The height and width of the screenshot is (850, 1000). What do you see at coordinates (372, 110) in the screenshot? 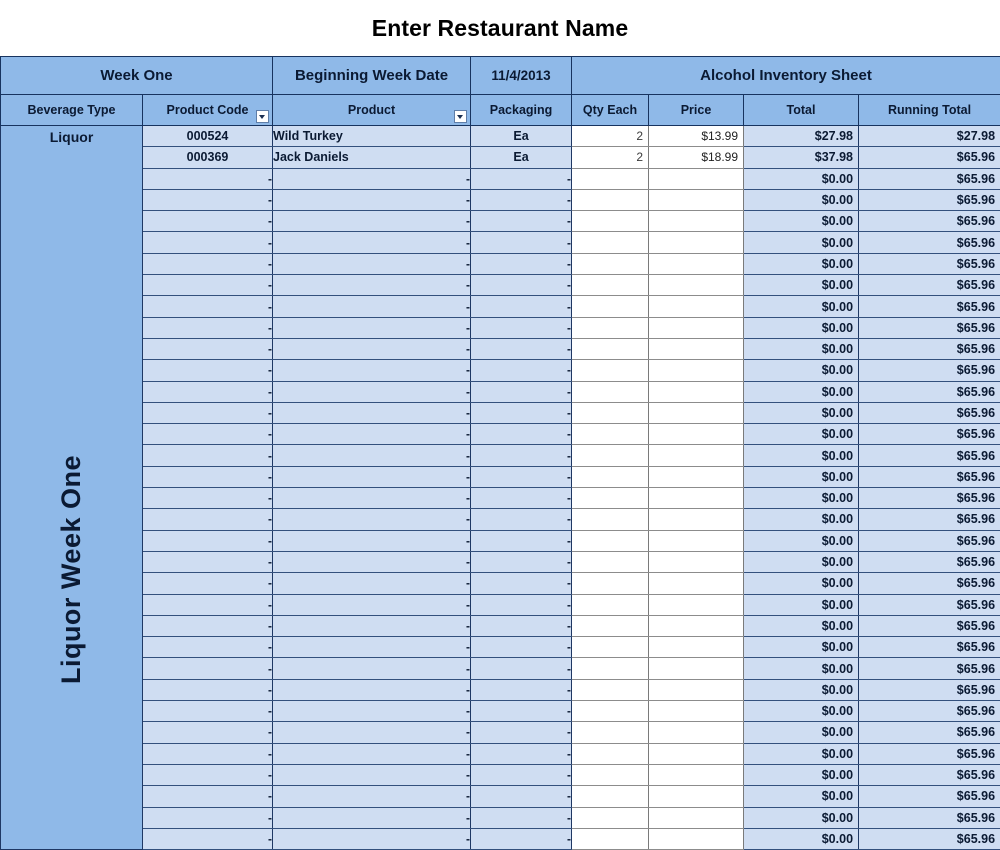
I see `column-header-product: Product` at bounding box center [372, 110].